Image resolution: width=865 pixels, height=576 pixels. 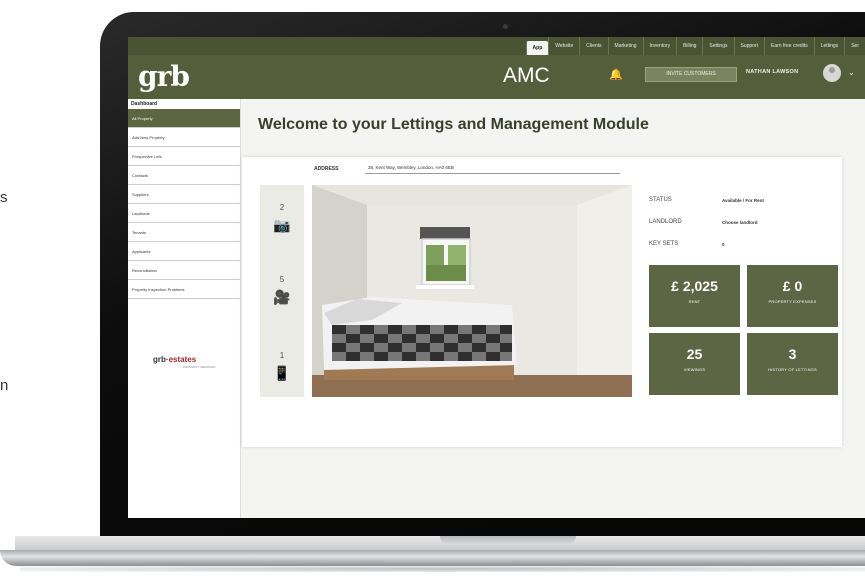 I want to click on invite-customers-button: INVITE CUSTOMERS, so click(x=691, y=74).